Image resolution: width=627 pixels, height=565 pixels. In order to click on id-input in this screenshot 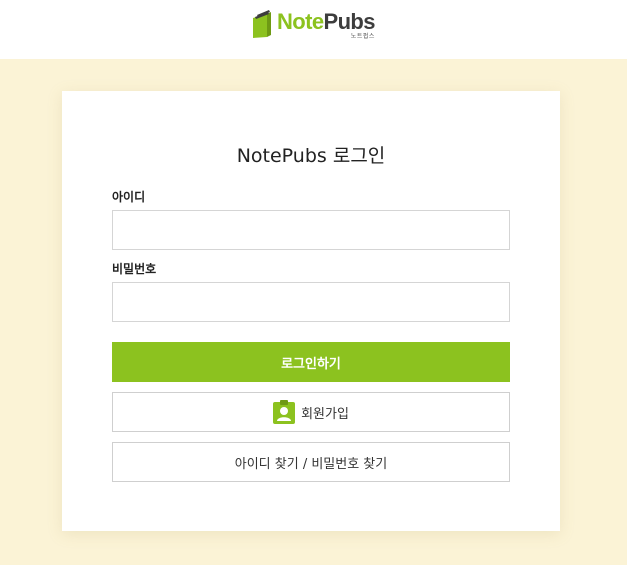, I will do `click(311, 230)`.